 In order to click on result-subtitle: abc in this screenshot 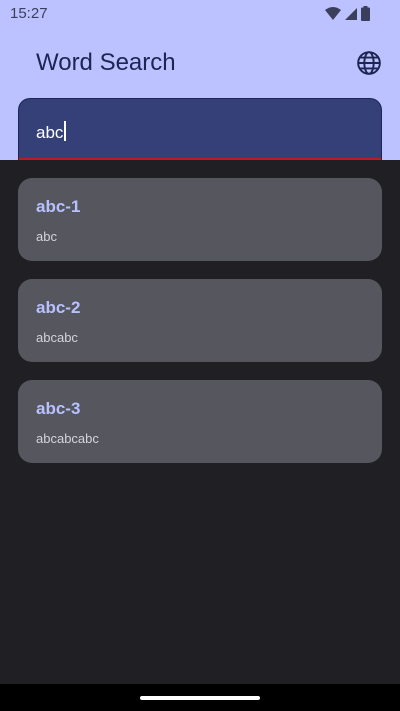, I will do `click(46, 236)`.